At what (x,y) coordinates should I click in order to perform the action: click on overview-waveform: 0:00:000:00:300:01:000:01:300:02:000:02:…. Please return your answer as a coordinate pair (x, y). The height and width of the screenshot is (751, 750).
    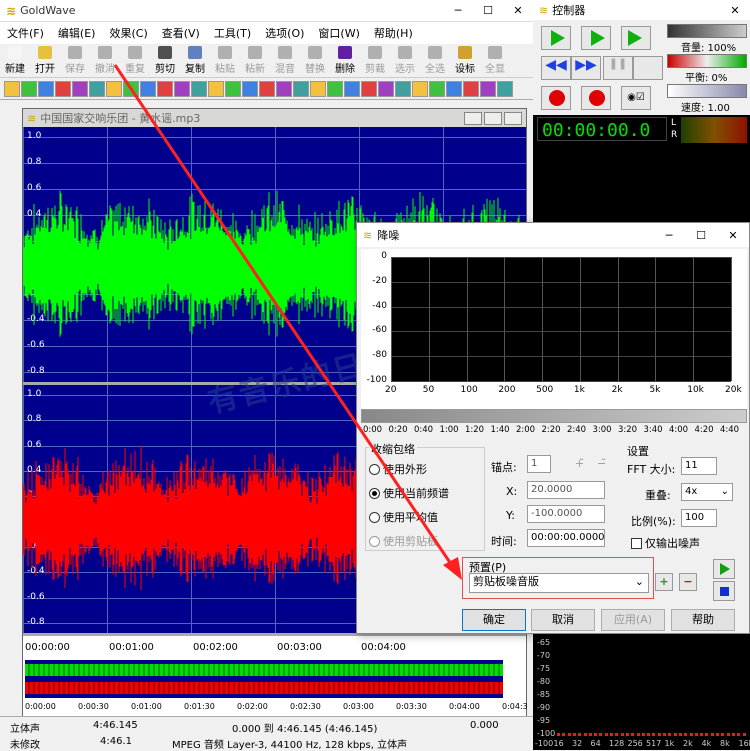
    Looking at the image, I should click on (274, 688).